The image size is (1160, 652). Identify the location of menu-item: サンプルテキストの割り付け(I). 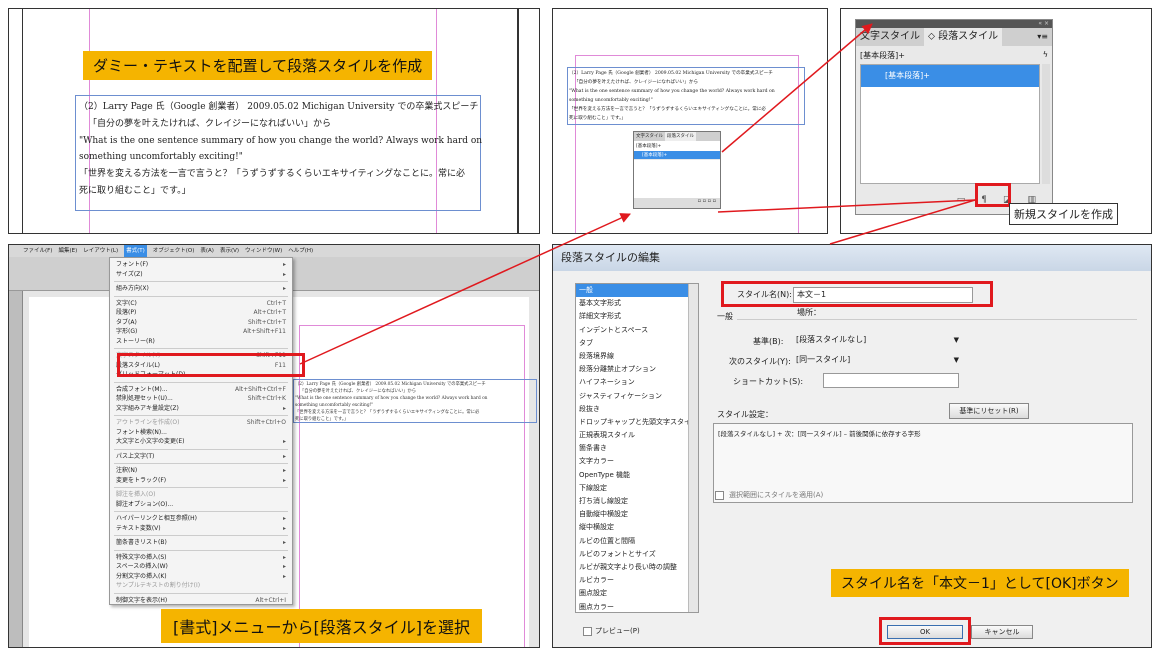
(201, 586).